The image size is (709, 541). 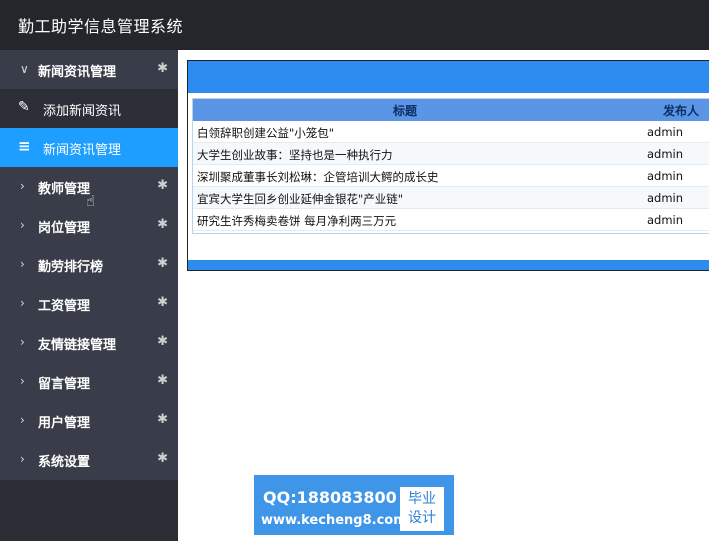 What do you see at coordinates (101, 26) in the screenshot?
I see `app-title: 勤工助学信息管理系统` at bounding box center [101, 26].